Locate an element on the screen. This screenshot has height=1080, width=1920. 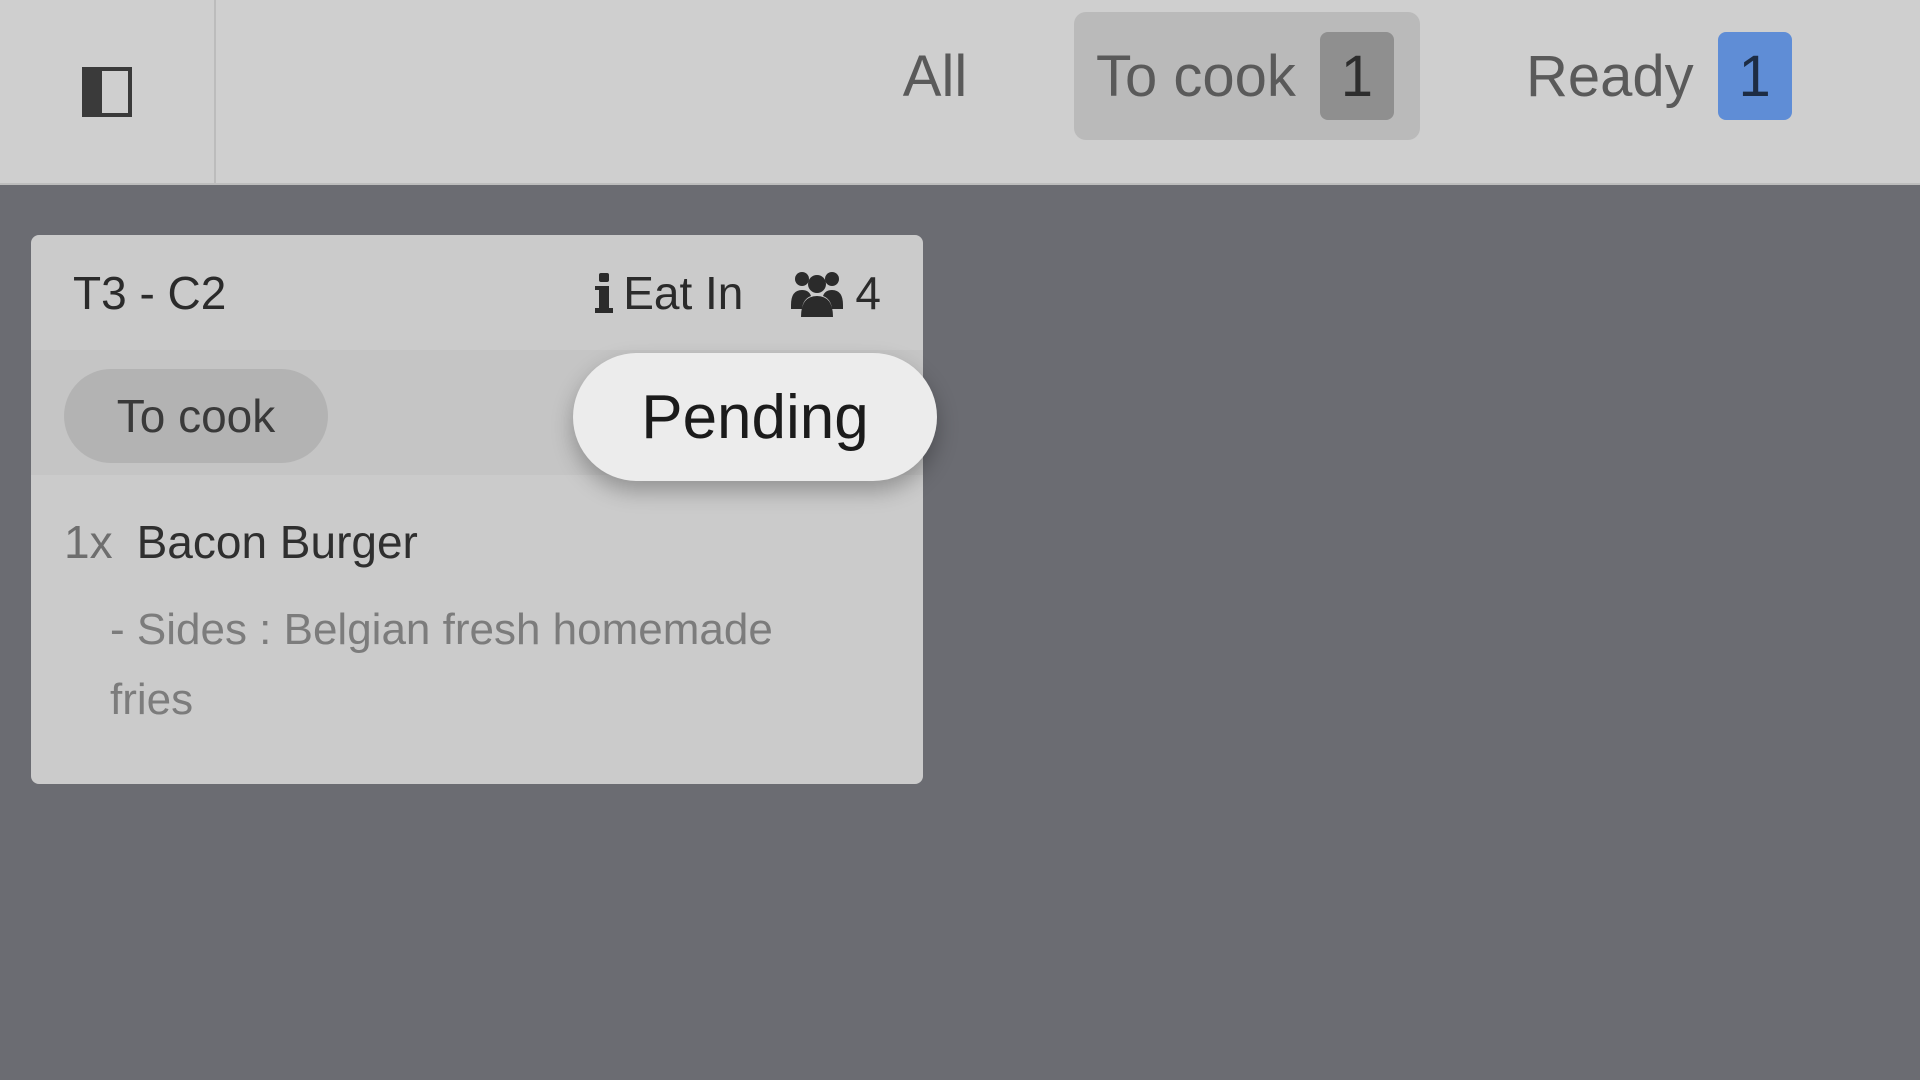
to-cook-count-badge: 1 is located at coordinates (1356, 76).